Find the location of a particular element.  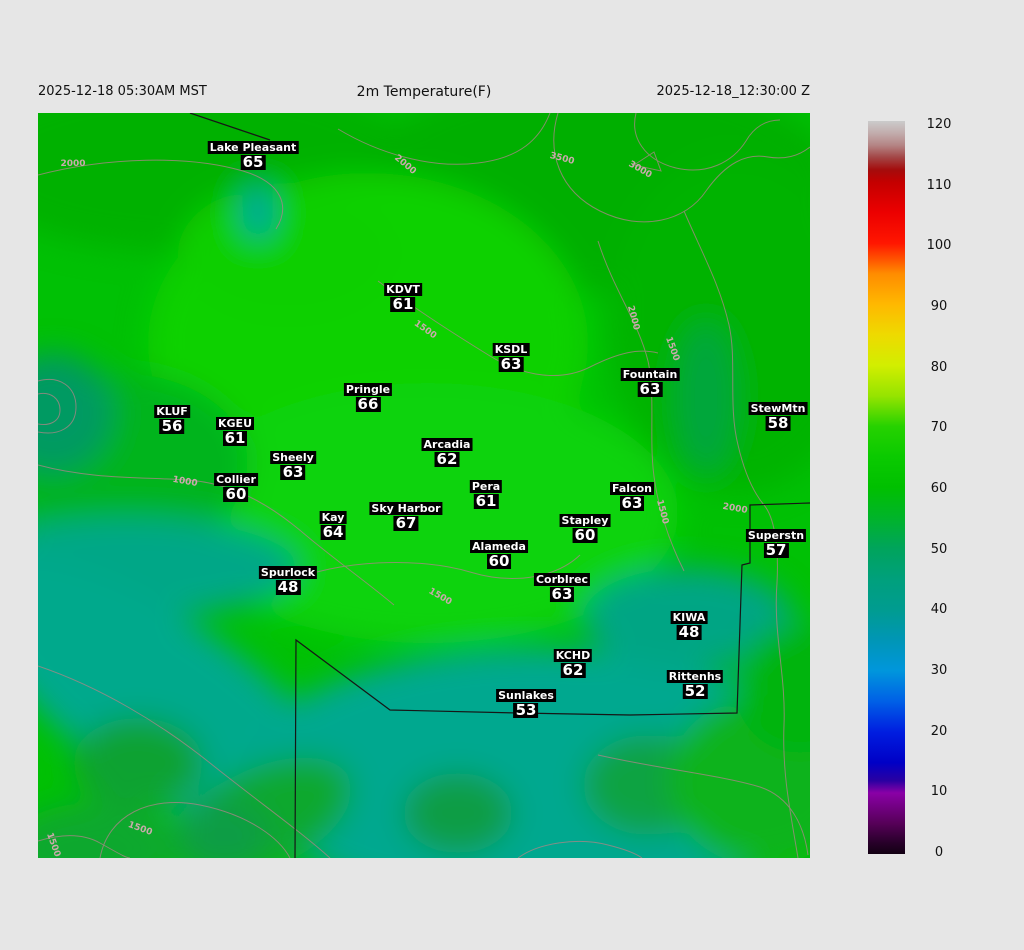

station-label: KSDL 63 is located at coordinates (511, 356).